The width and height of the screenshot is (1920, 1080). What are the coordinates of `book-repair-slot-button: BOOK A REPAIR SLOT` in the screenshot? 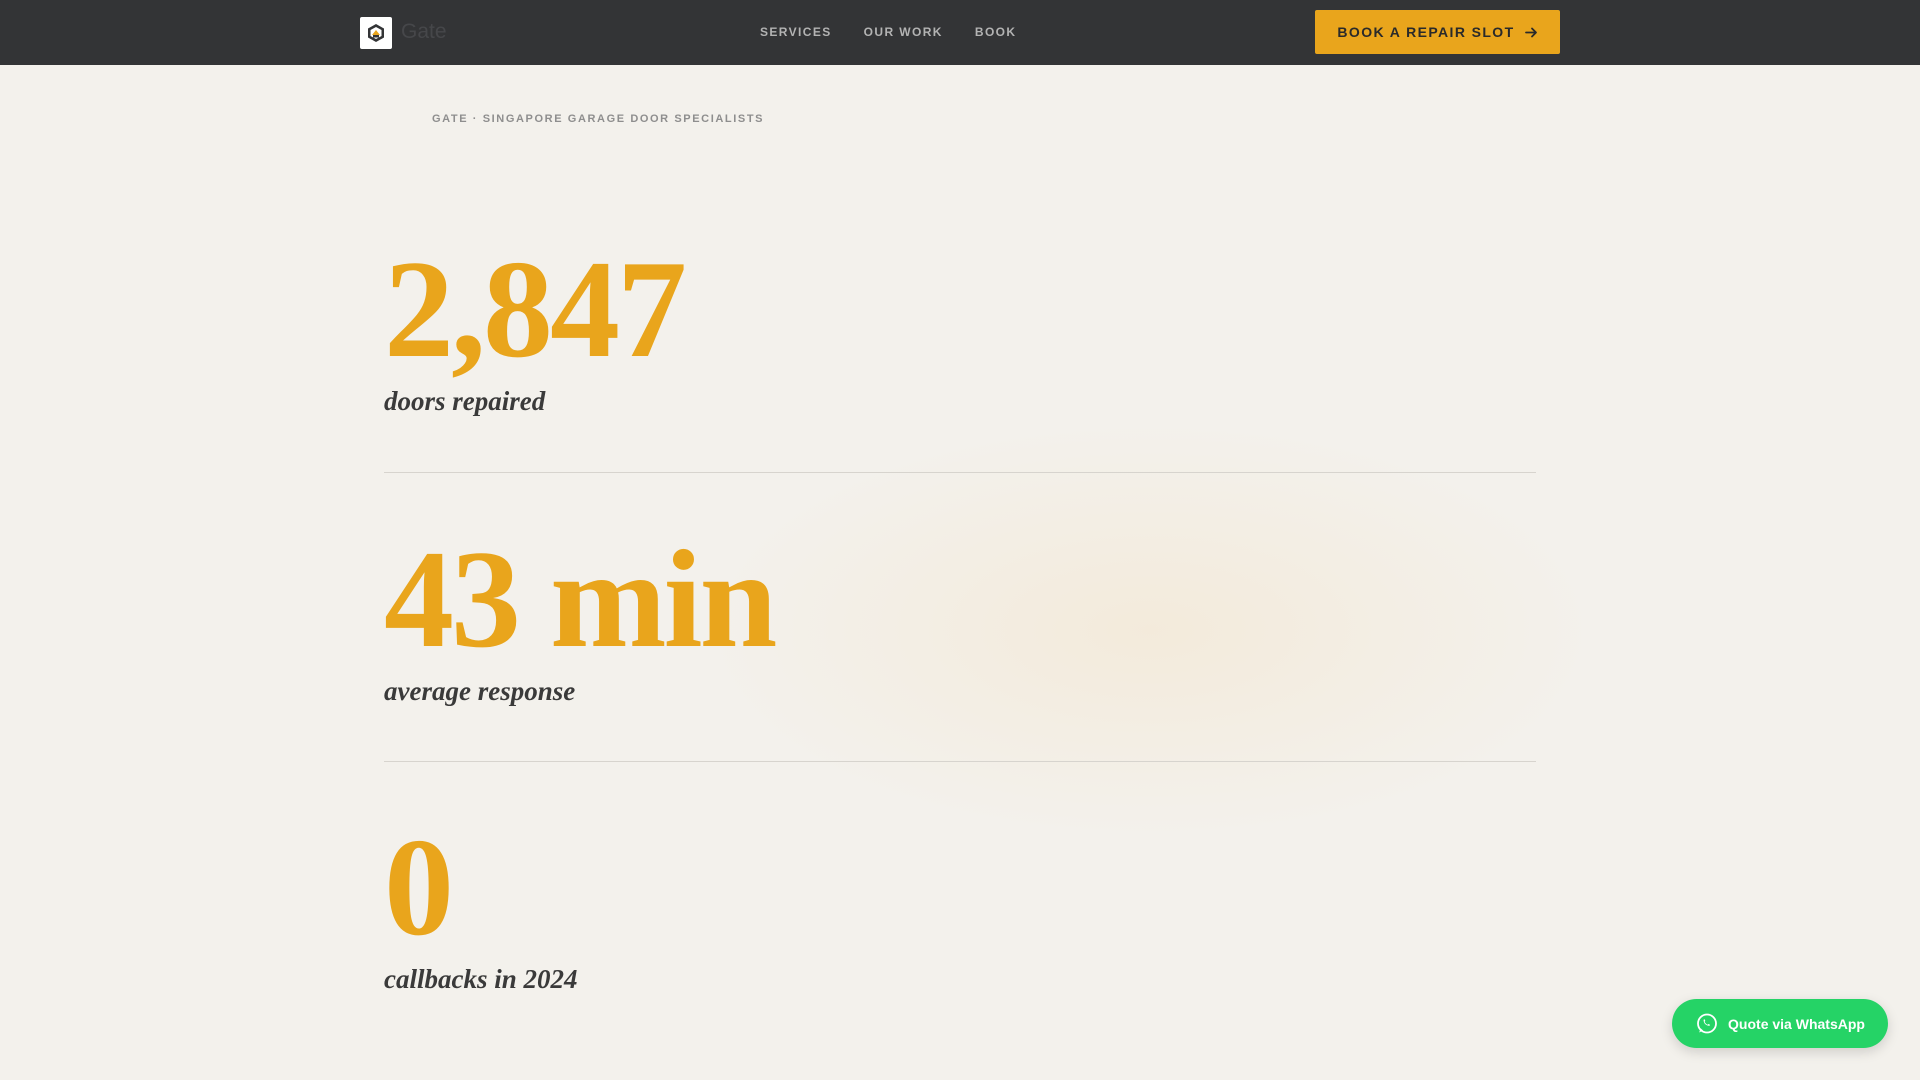 It's located at (1437, 32).